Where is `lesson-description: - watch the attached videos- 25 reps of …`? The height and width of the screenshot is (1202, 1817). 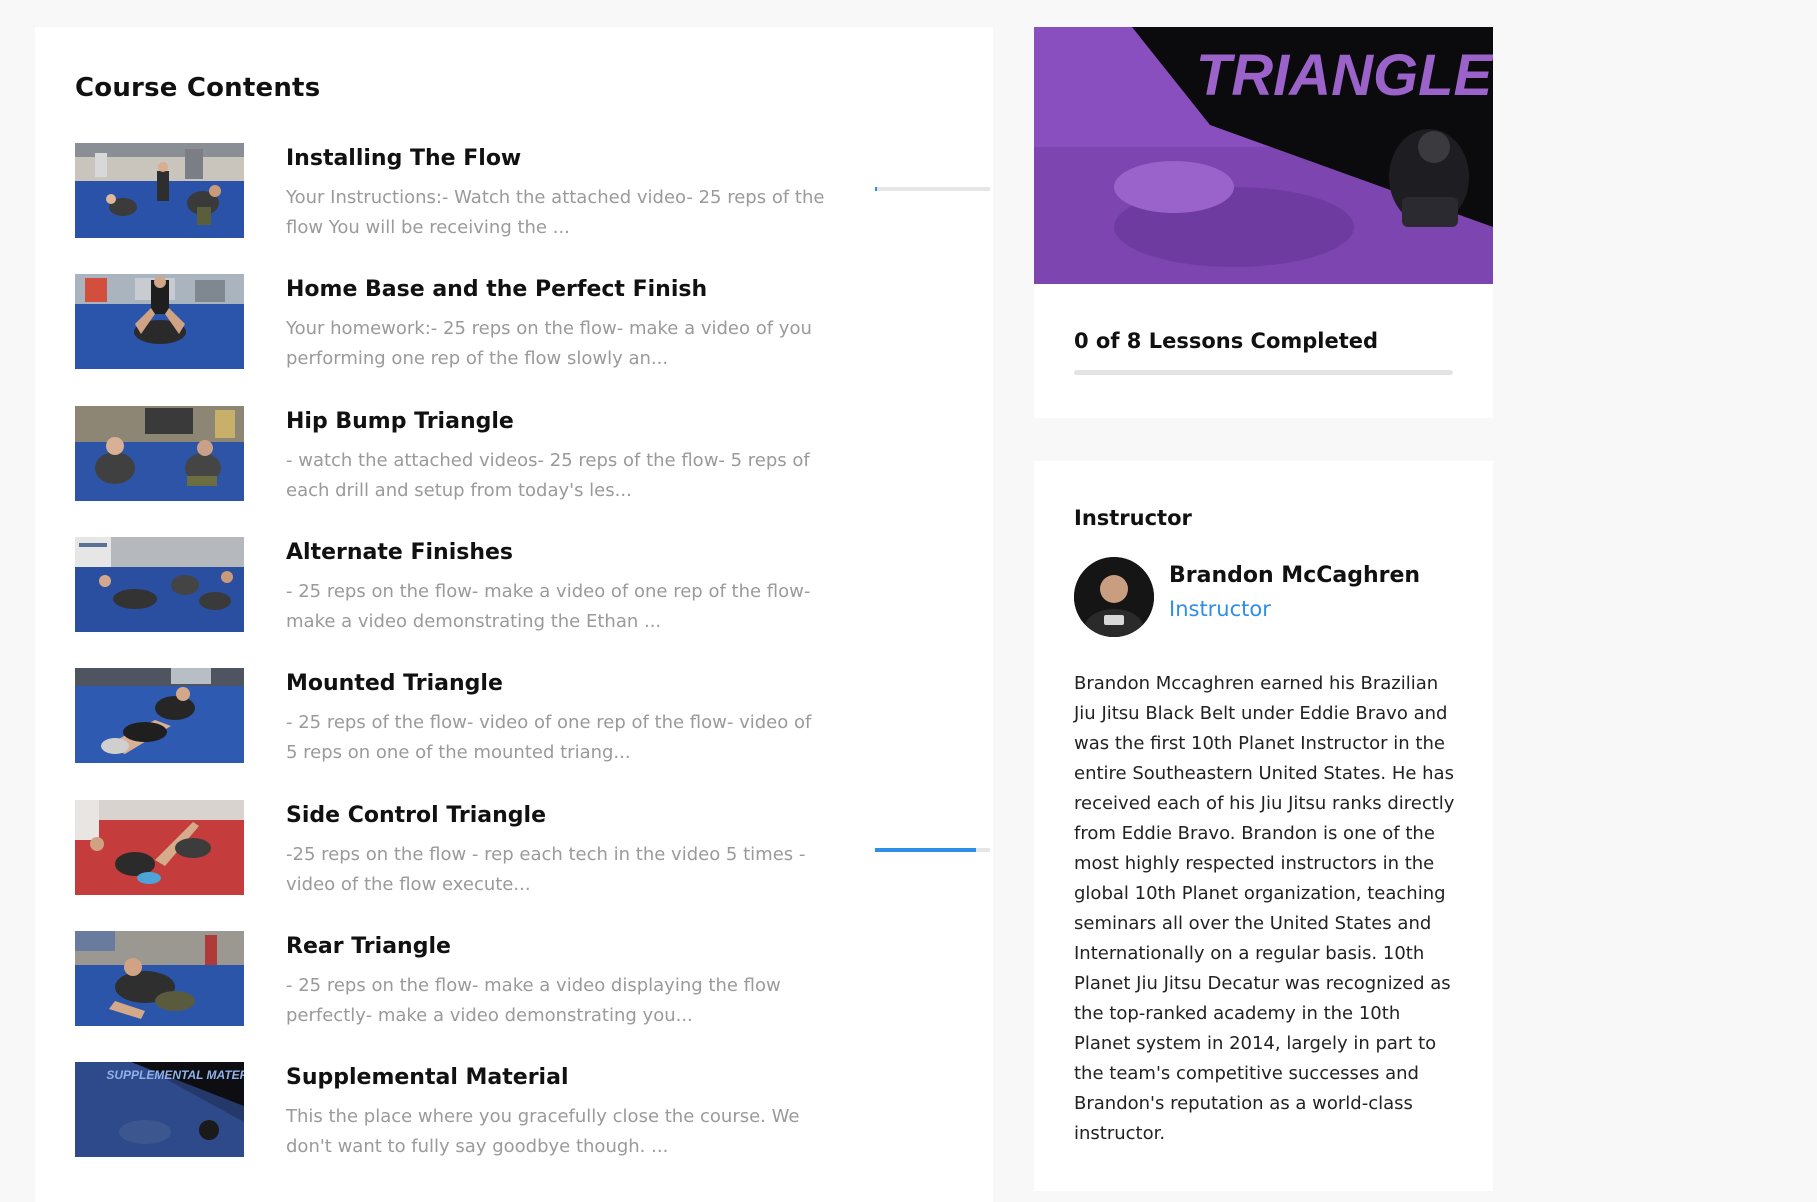
lesson-description: - watch the attached videos- 25 reps of … is located at coordinates (548, 475).